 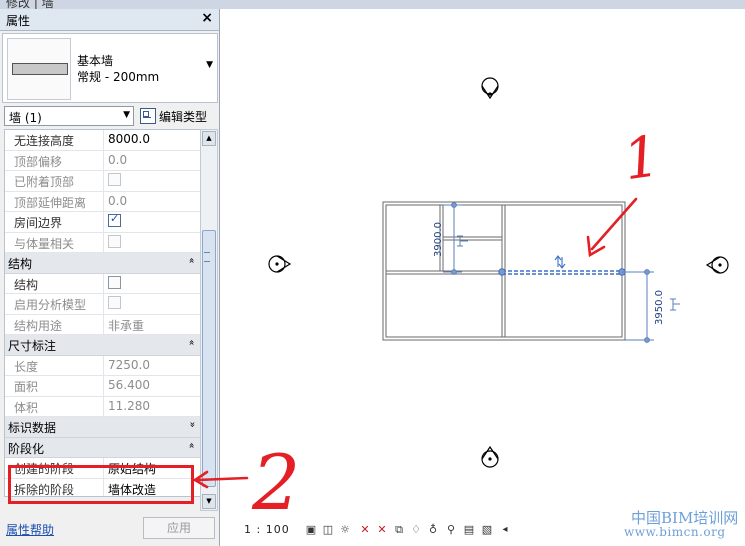 What do you see at coordinates (209, 358) in the screenshot?
I see `scroll-thumb` at bounding box center [209, 358].